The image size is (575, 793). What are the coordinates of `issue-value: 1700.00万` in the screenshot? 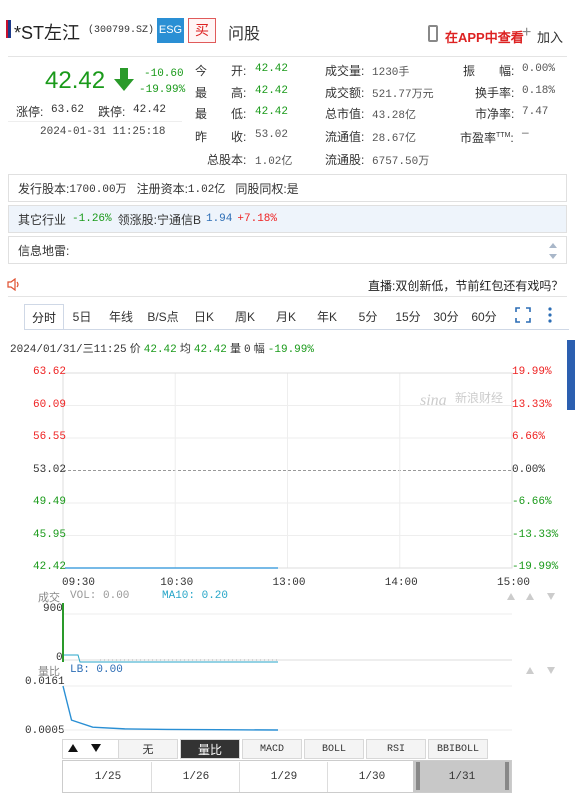 It's located at (98, 190).